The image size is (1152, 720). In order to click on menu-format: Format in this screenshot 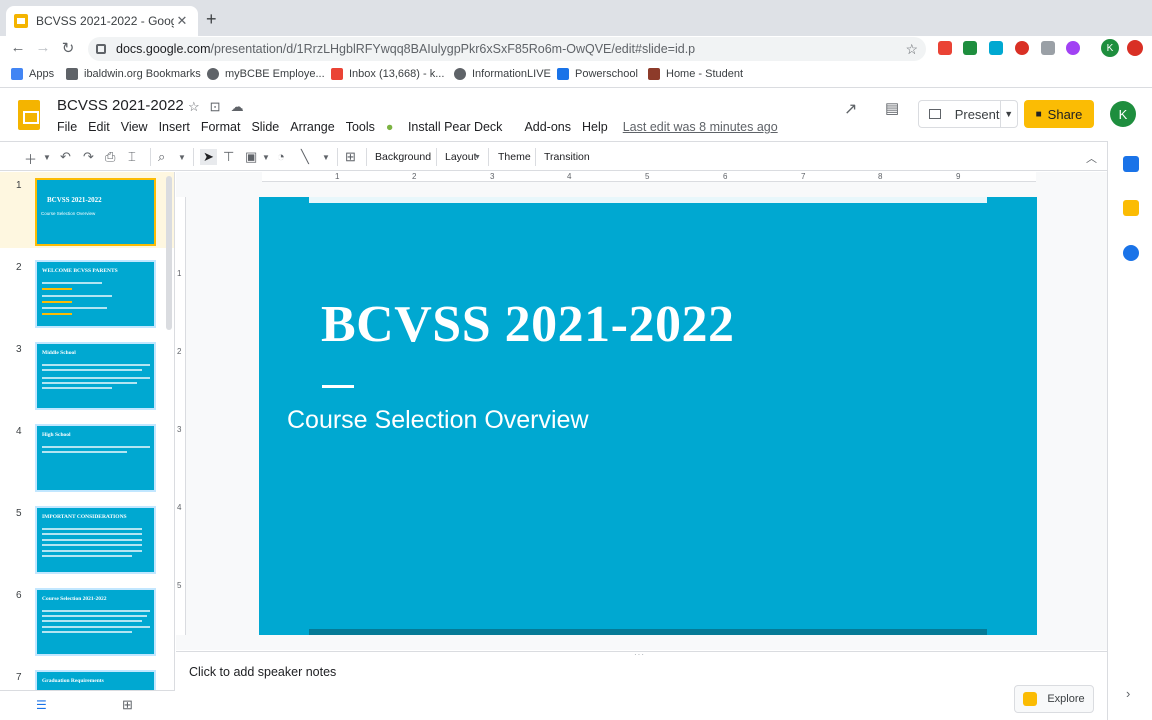, I will do `click(221, 127)`.